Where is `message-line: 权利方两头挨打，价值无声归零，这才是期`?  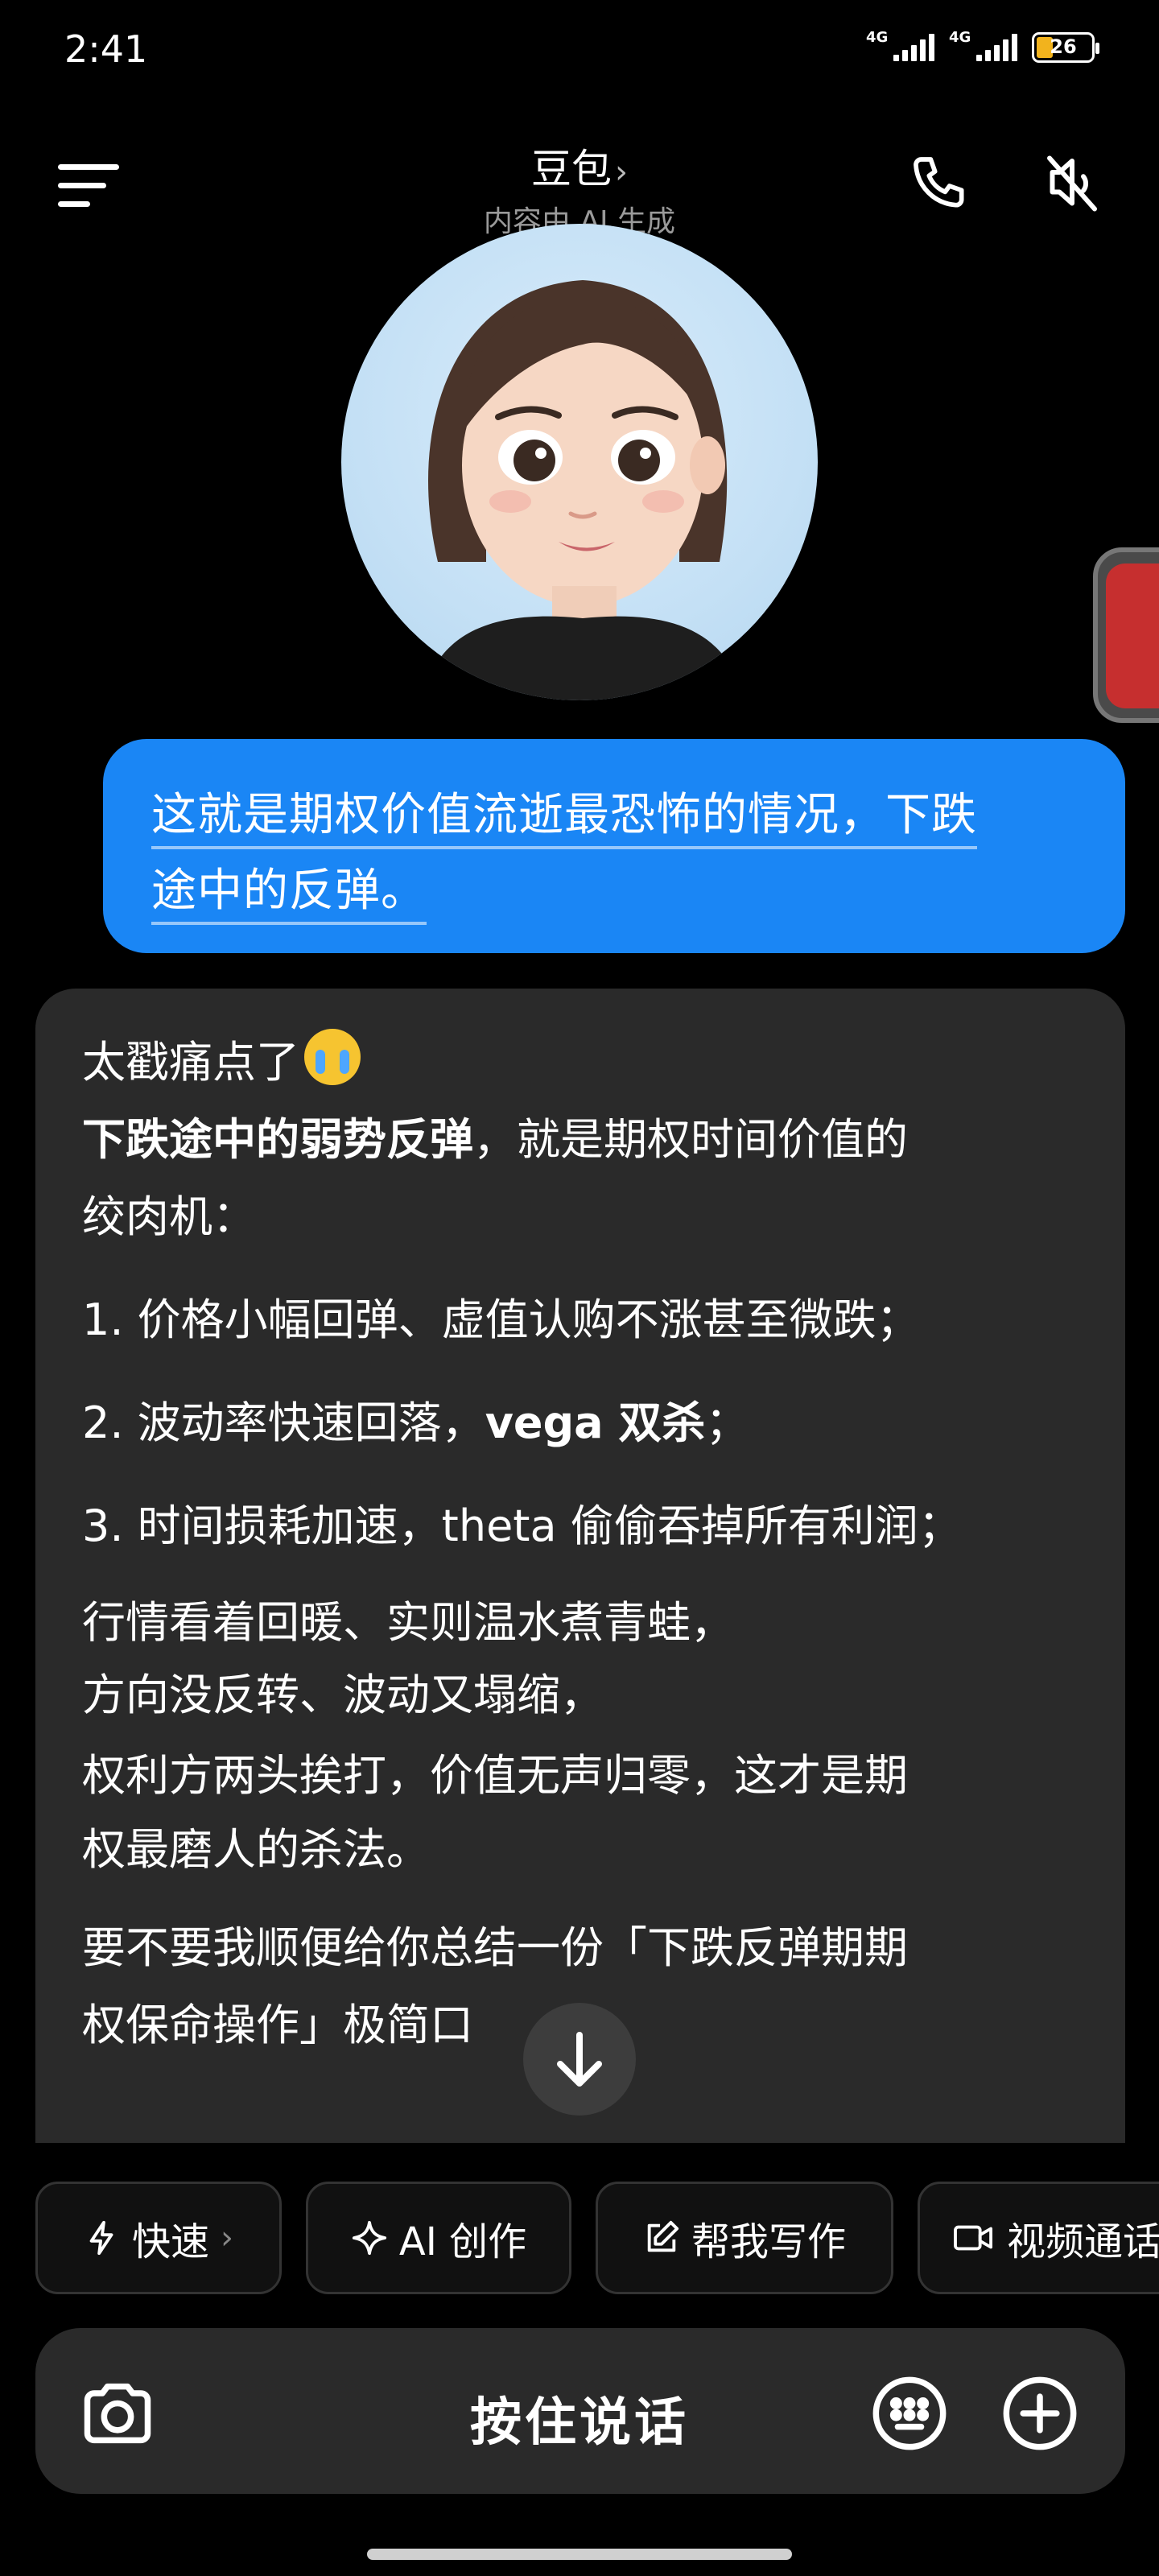
message-line: 权利方两头挨打，价值无声归零，这才是期 is located at coordinates (495, 1775).